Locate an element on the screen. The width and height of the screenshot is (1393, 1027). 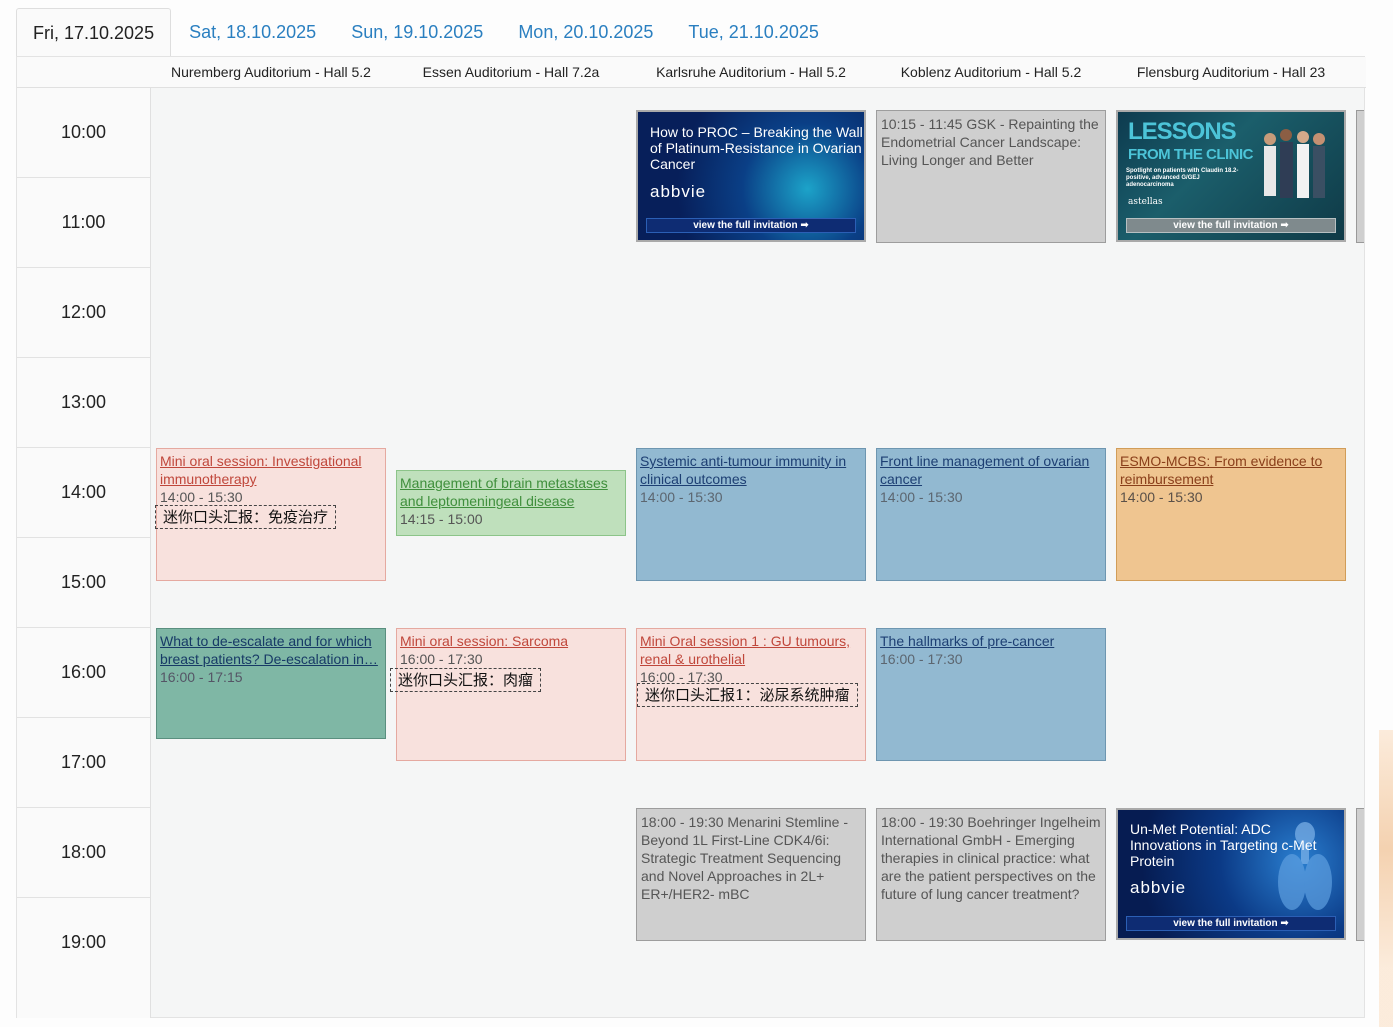
time-slot: 13:00 is located at coordinates (83, 403).